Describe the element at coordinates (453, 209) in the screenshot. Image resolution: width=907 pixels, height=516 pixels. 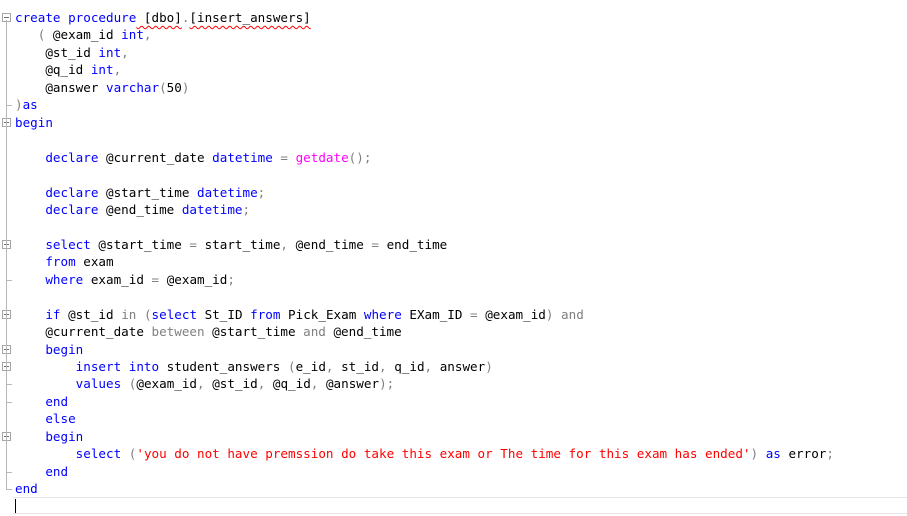
I see `code-line: declare @end_time datetime;` at that location.